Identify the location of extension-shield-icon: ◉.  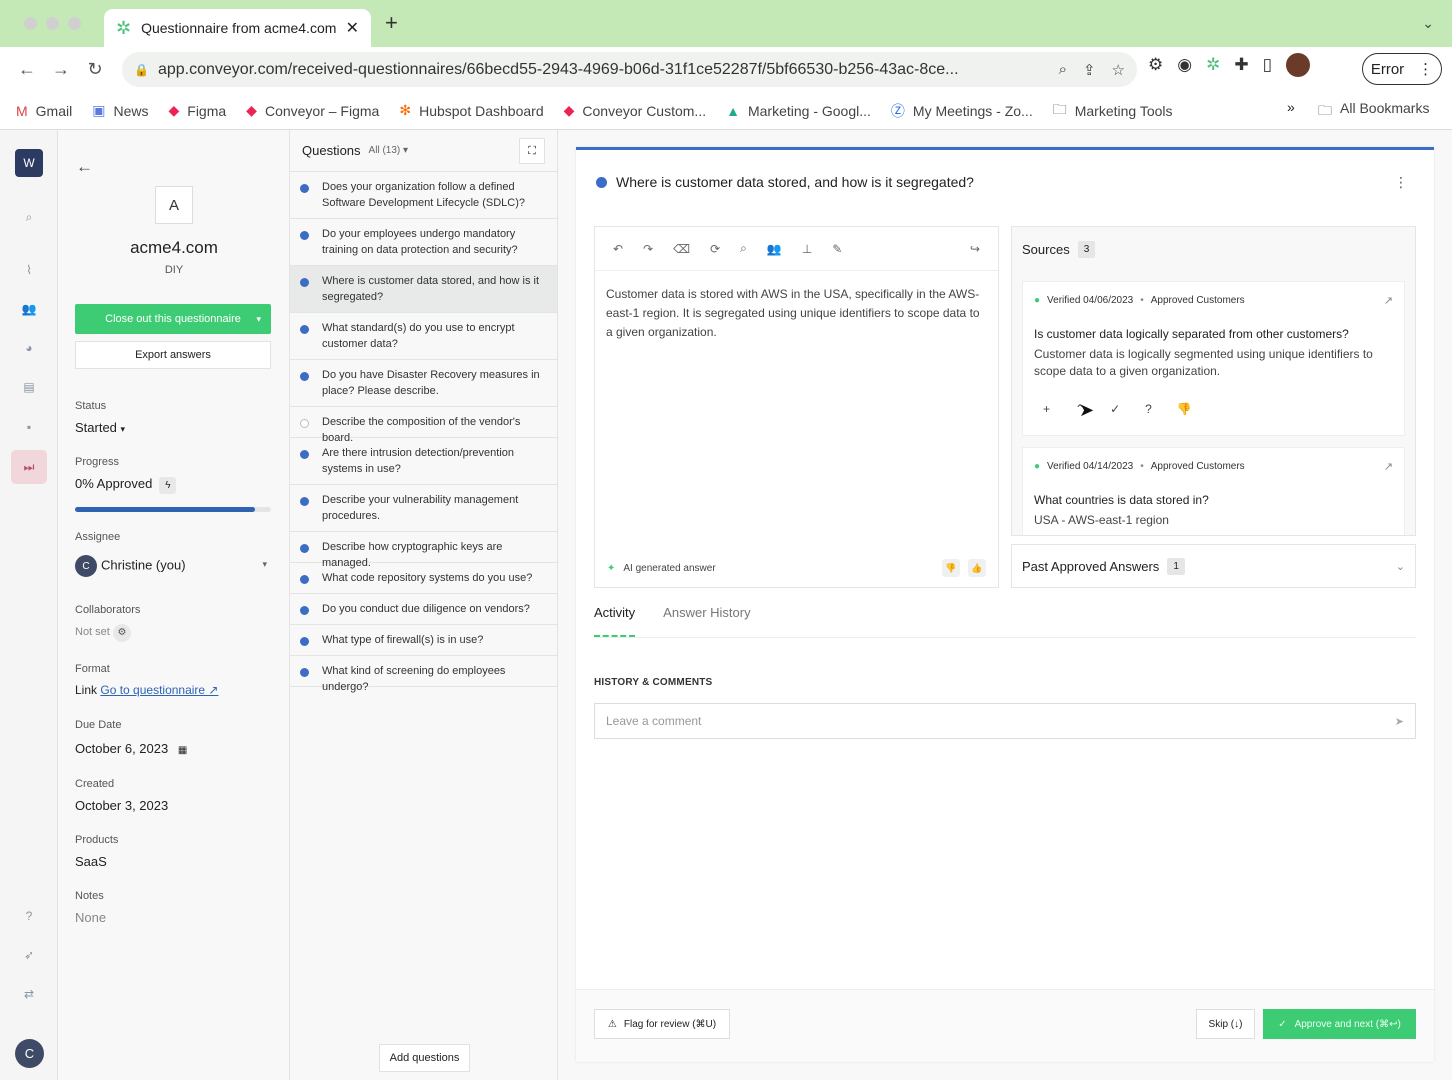
(1184, 65).